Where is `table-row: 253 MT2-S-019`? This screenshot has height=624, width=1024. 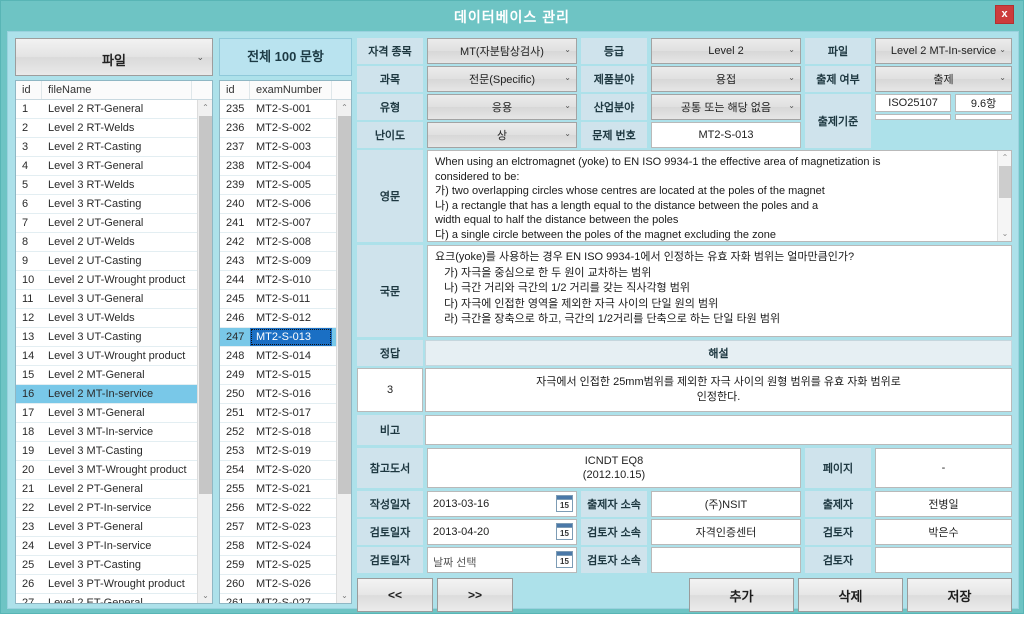 table-row: 253 MT2-S-019 is located at coordinates (285, 451).